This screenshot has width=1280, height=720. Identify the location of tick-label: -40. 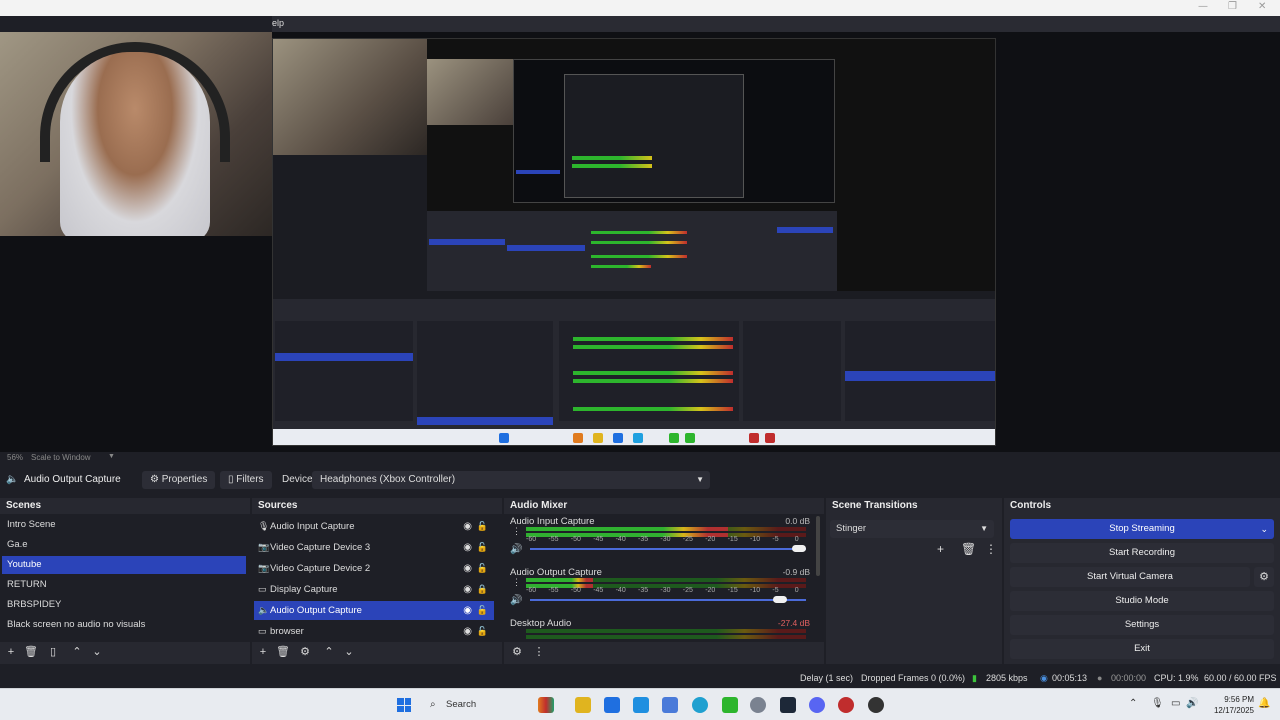
(620, 539).